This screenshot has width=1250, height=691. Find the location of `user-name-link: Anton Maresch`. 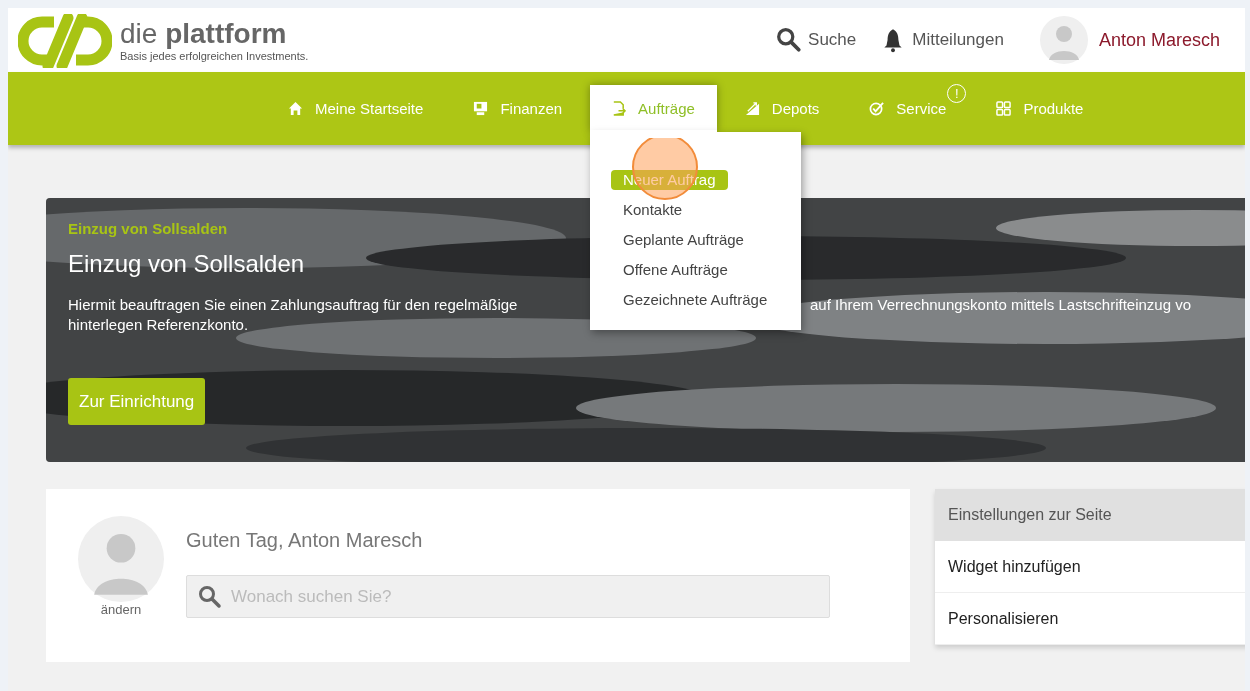

user-name-link: Anton Maresch is located at coordinates (1159, 40).